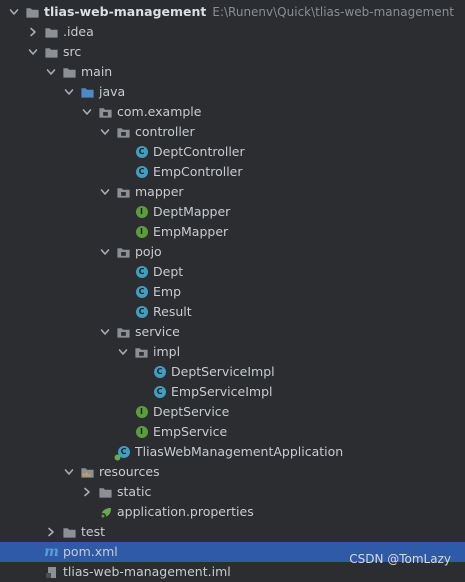  What do you see at coordinates (105, 512) in the screenshot?
I see `spring-properties-icon` at bounding box center [105, 512].